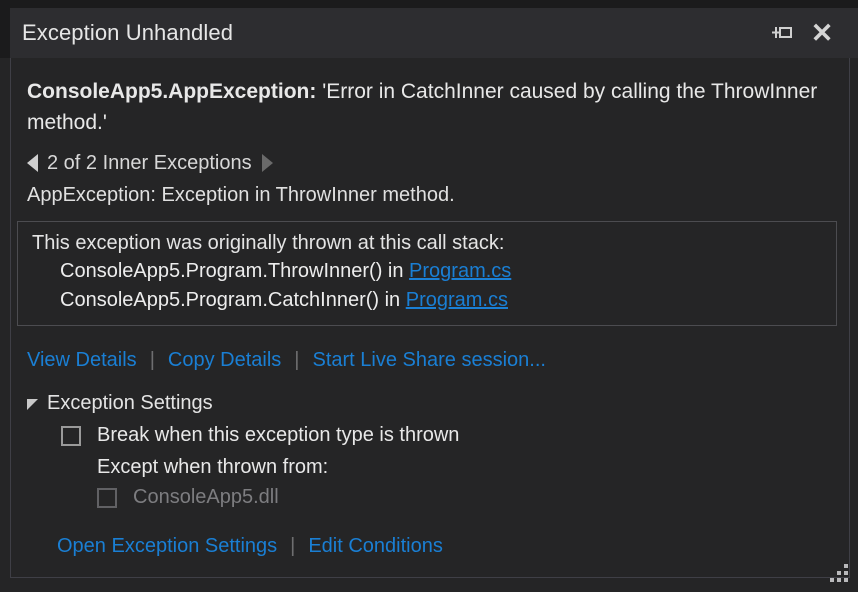  What do you see at coordinates (213, 467) in the screenshot?
I see `except-when-thrown-from-label: Except when thrown from:` at bounding box center [213, 467].